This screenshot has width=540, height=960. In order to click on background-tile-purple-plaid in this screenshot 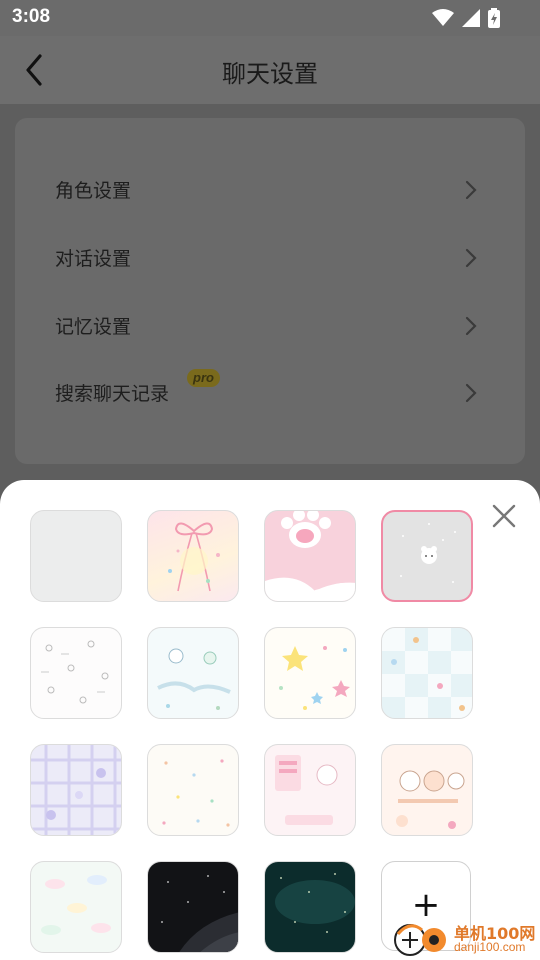, I will do `click(76, 790)`.